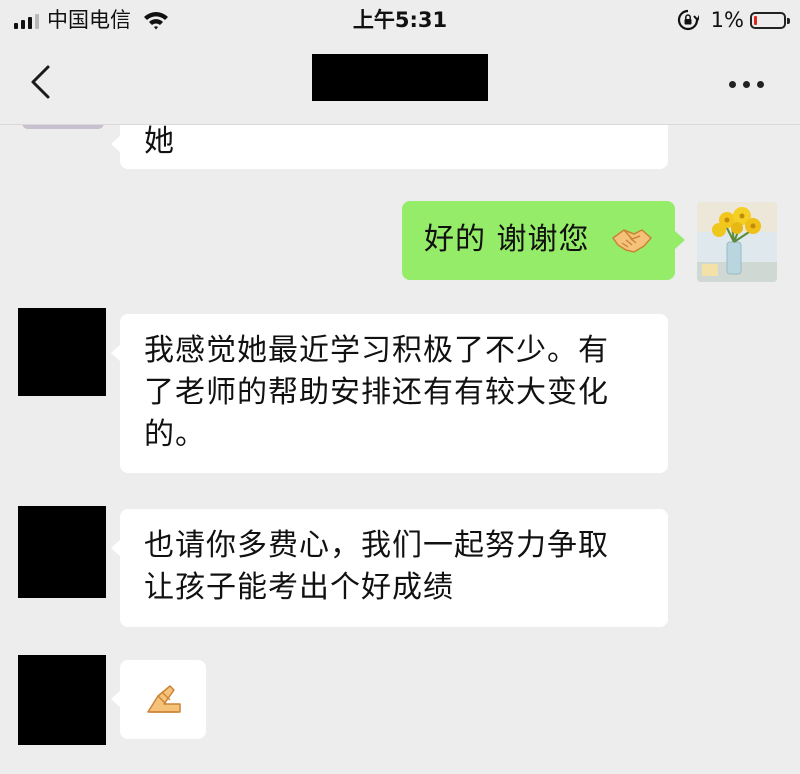  Describe the element at coordinates (688, 20) in the screenshot. I see `orientation-lock-icon` at that location.